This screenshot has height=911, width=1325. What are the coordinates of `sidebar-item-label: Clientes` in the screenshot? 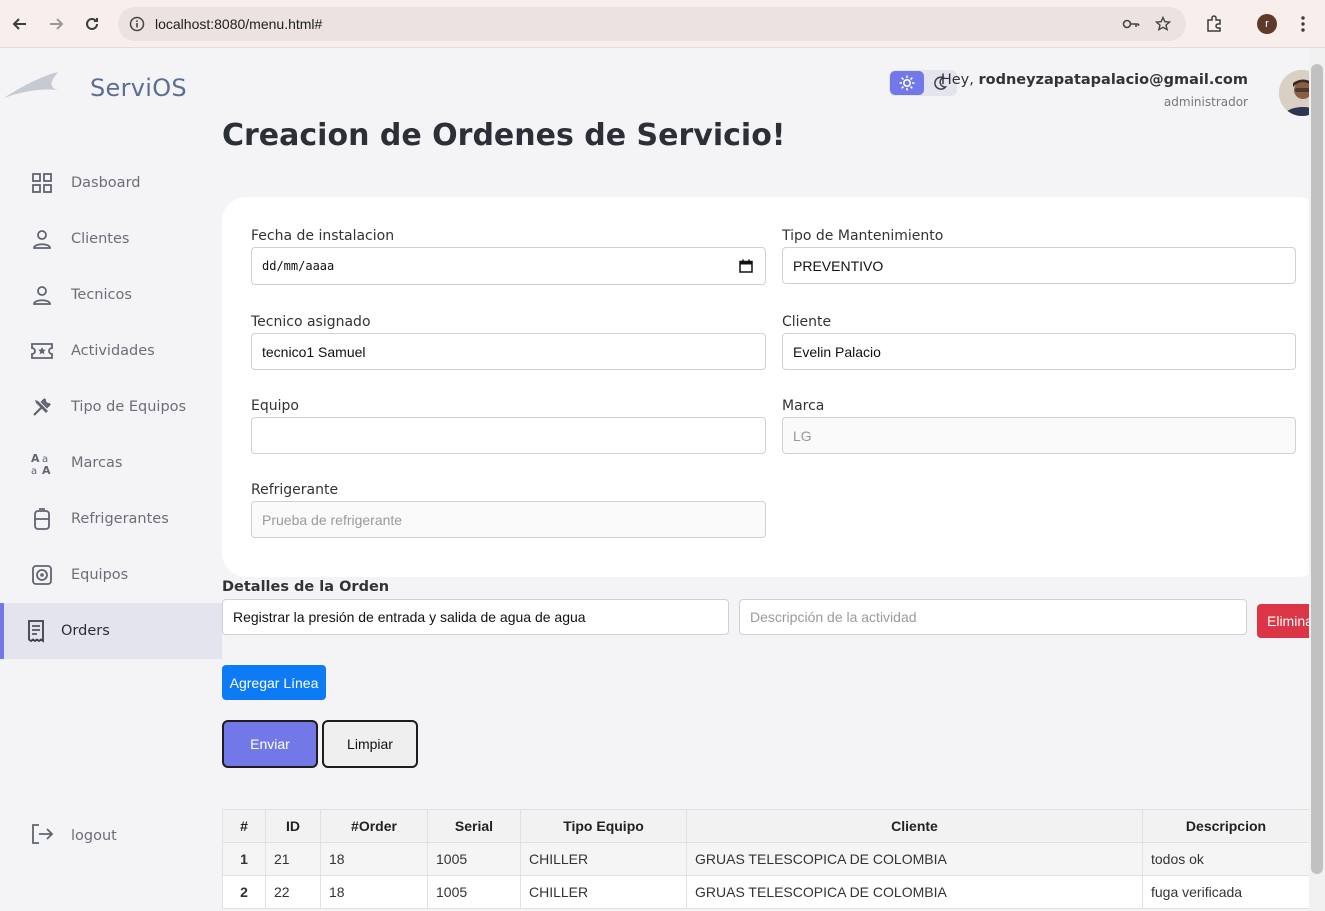 It's located at (100, 239).